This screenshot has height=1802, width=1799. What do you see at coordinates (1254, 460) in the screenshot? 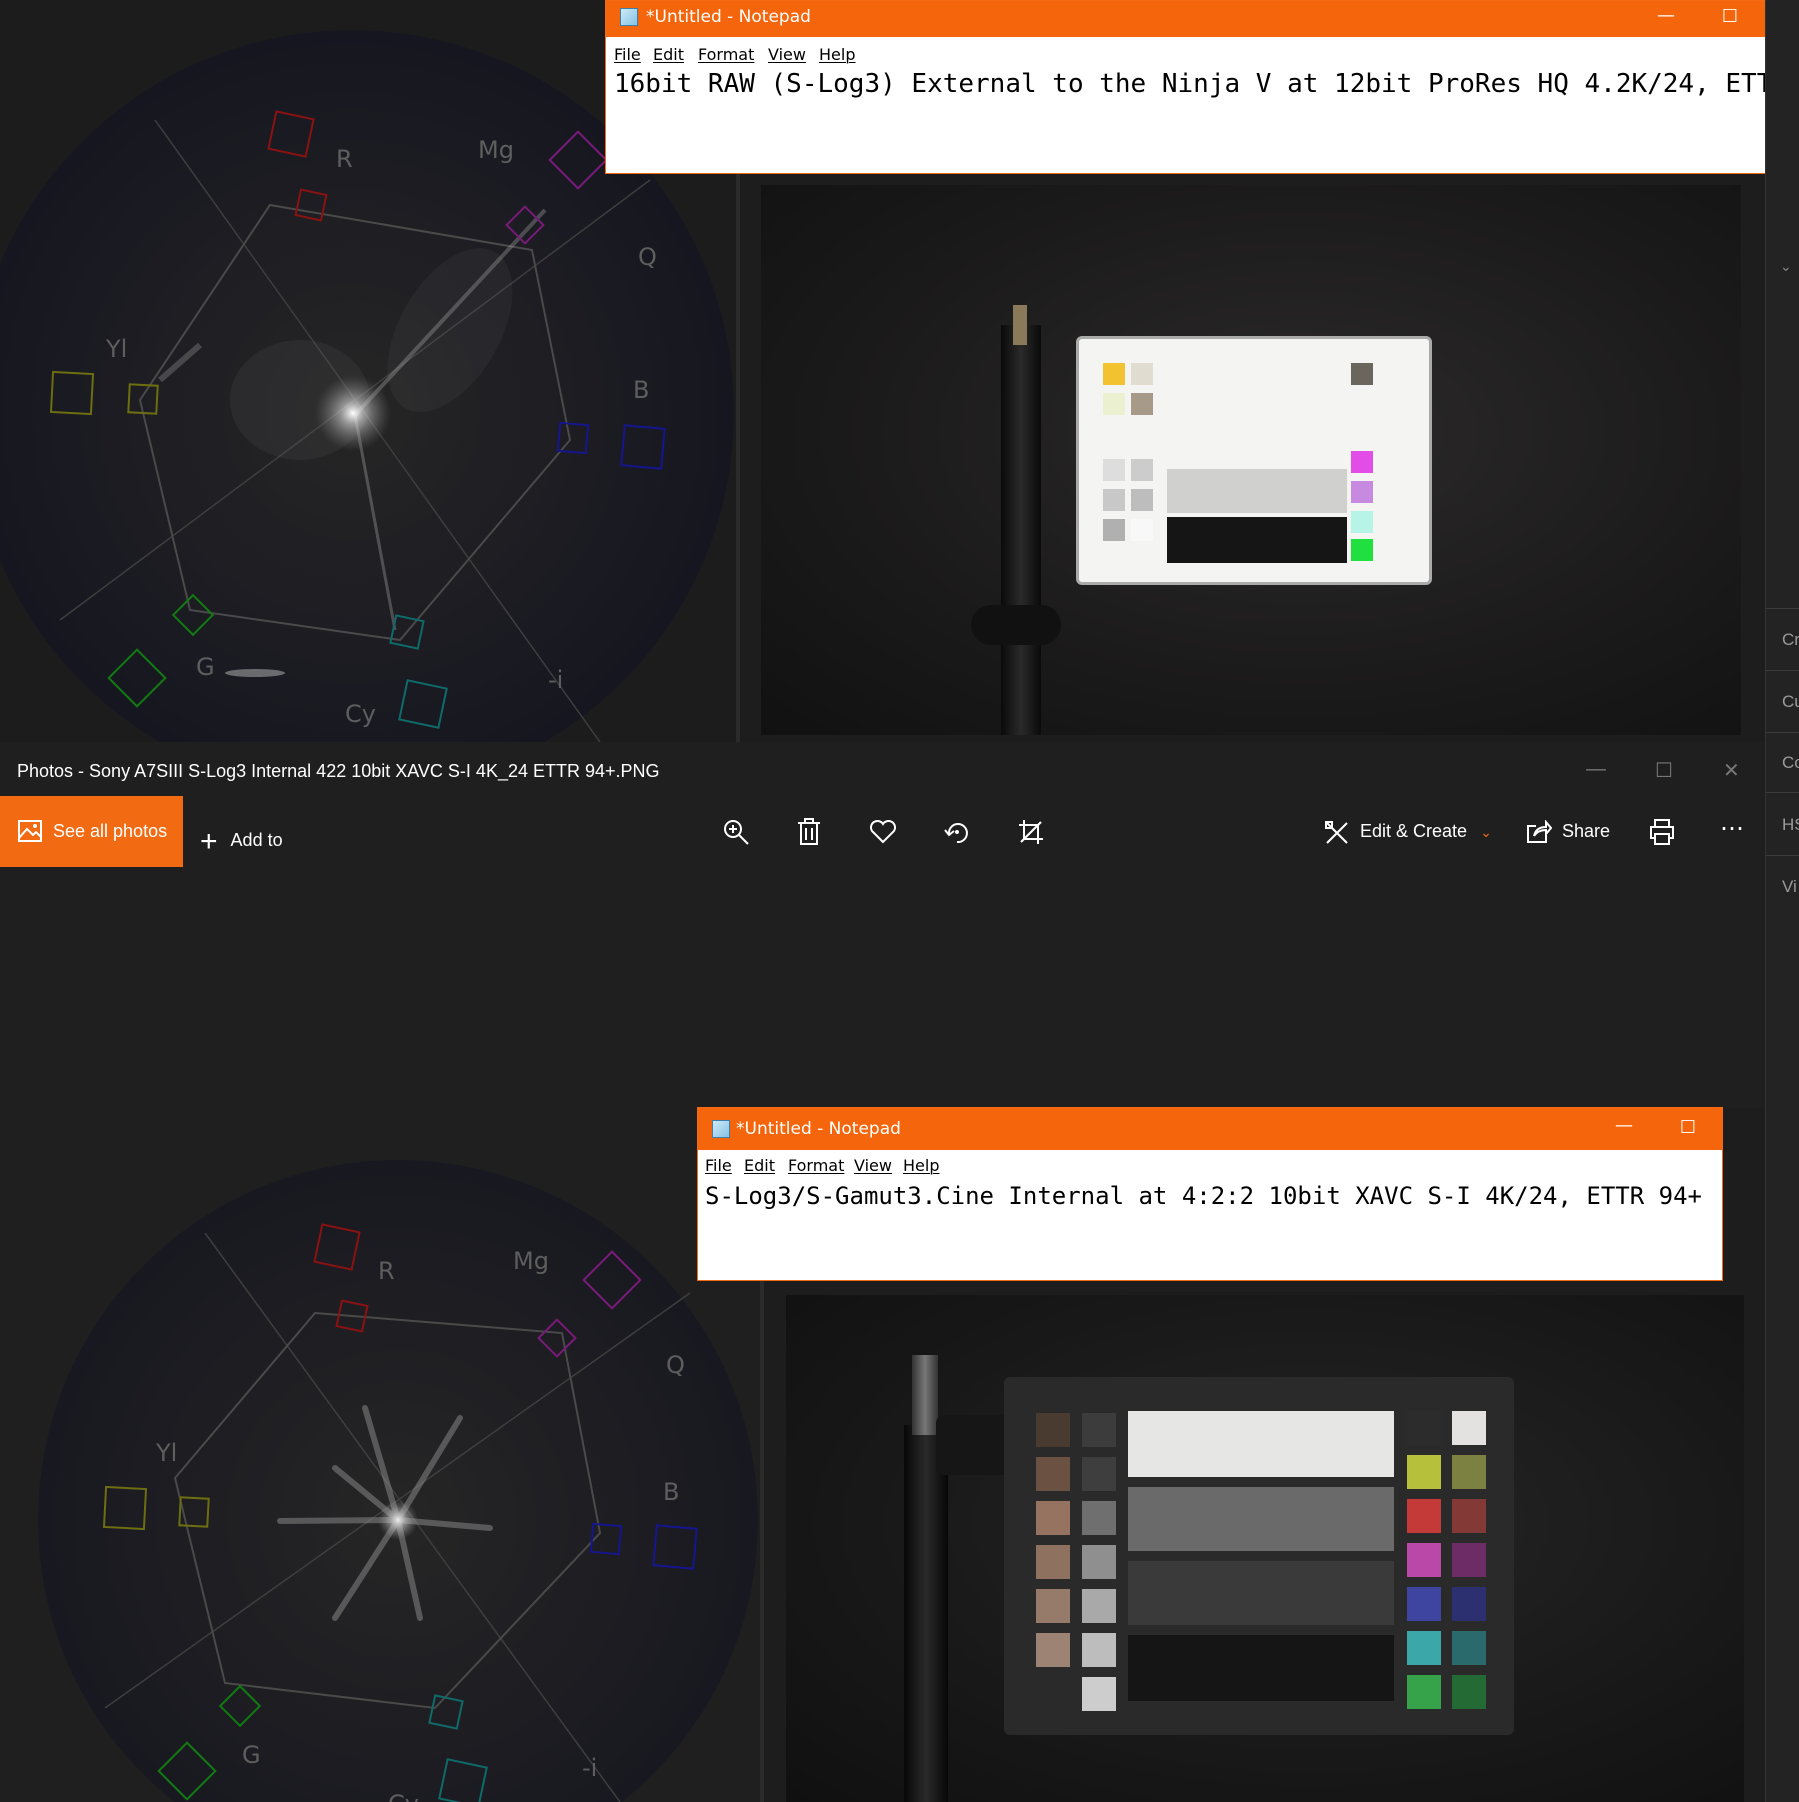
I see `color-checker-top` at bounding box center [1254, 460].